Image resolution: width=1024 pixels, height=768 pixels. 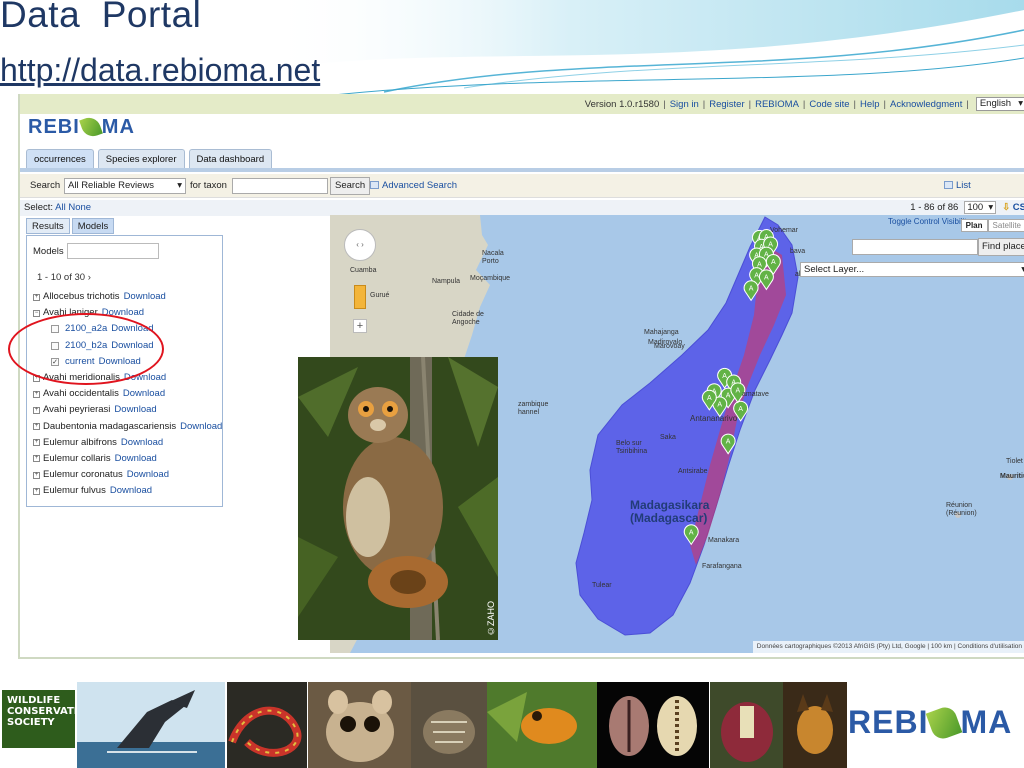 I want to click on tab-results: Results, so click(x=48, y=226).